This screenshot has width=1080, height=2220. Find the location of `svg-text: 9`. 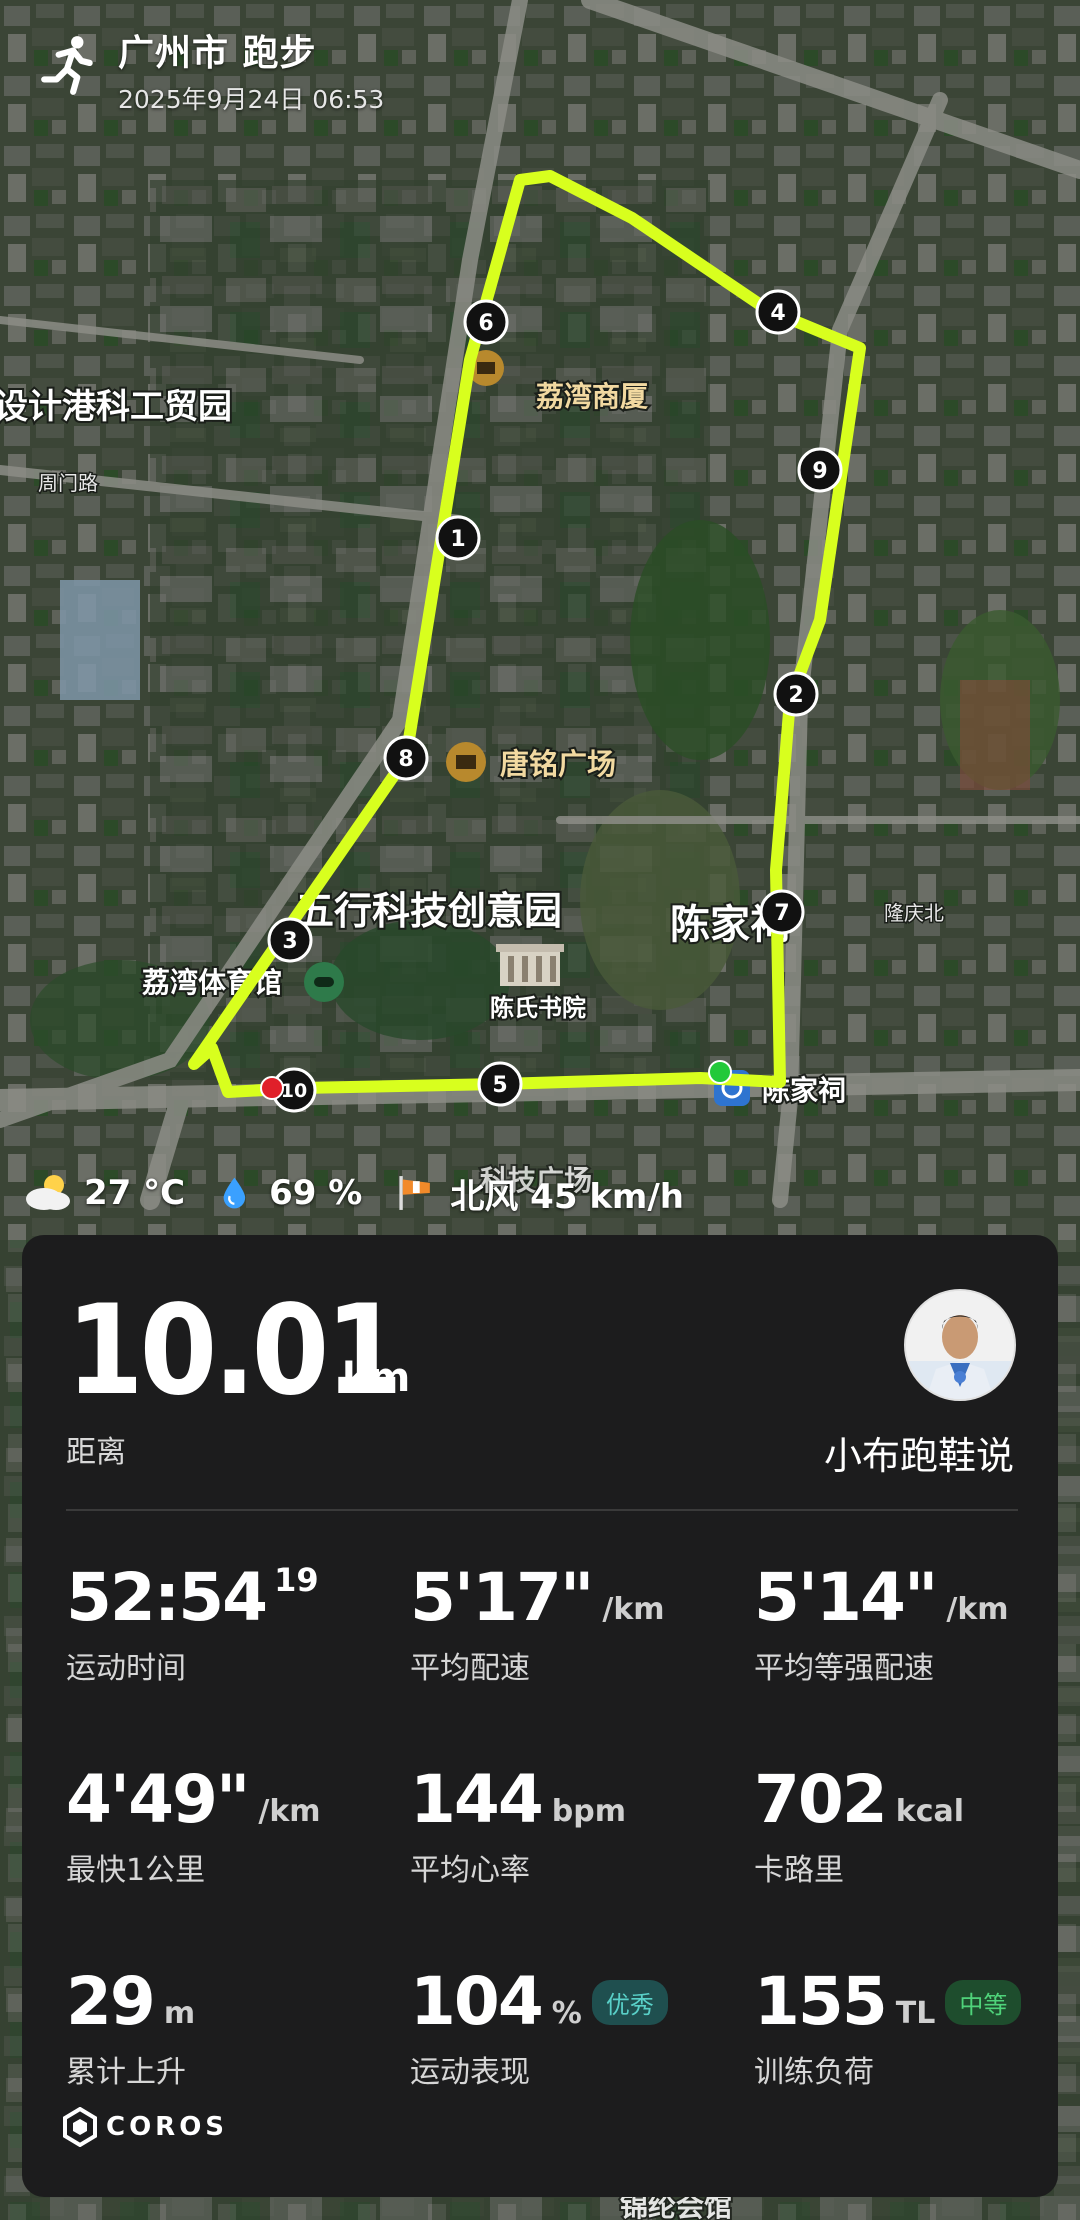

svg-text: 9 is located at coordinates (819, 471).